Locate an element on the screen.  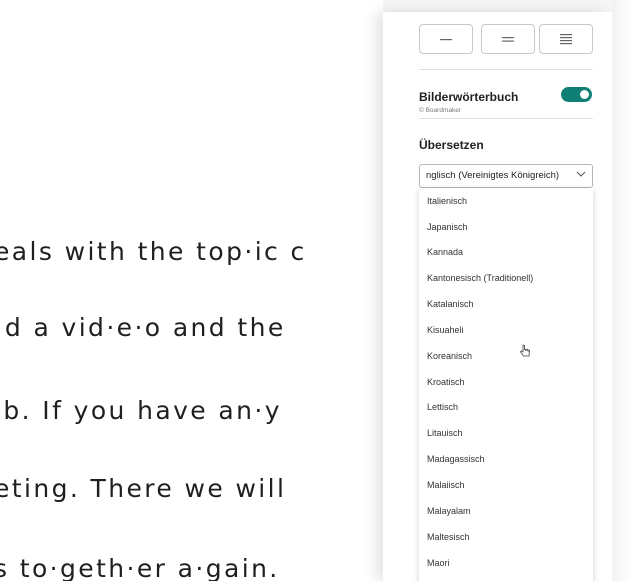
language-option: Lettisch is located at coordinates (442, 407).